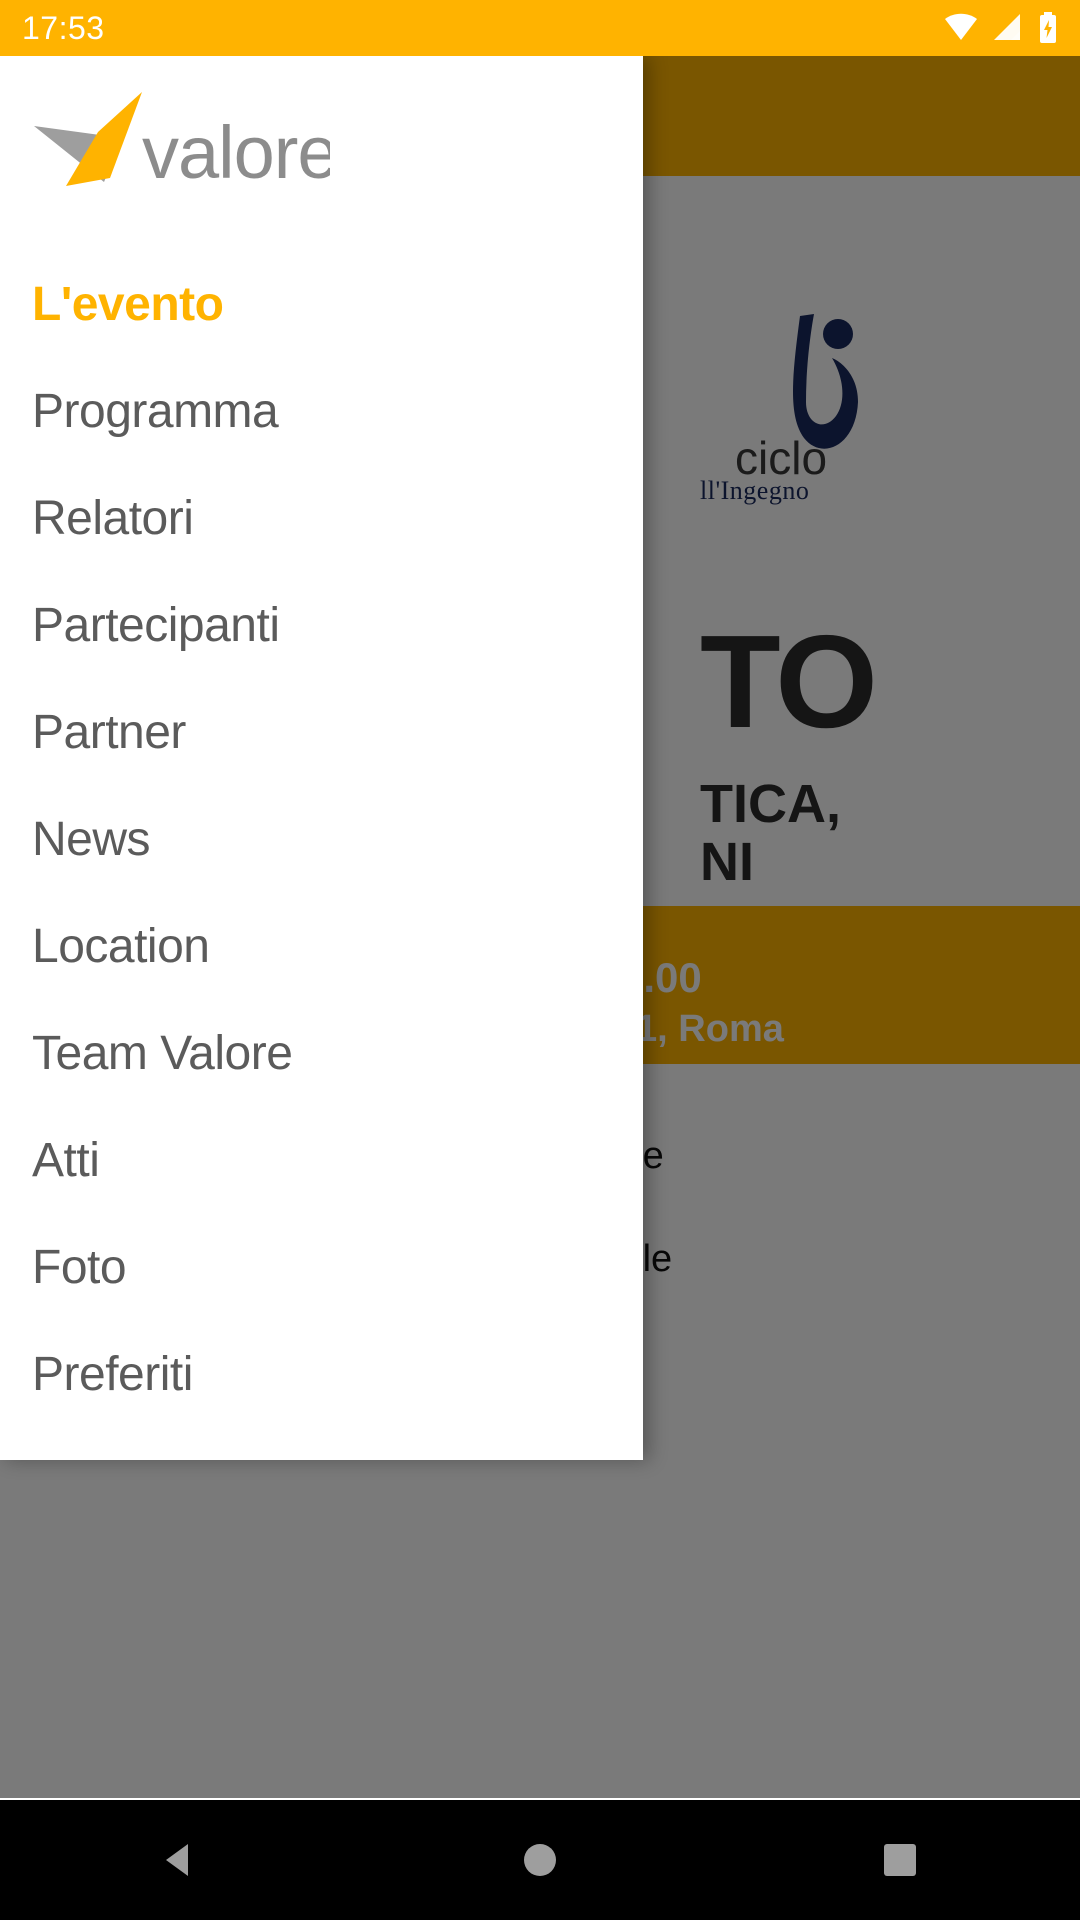 Image resolution: width=1080 pixels, height=1920 pixels. Describe the element at coordinates (113, 518) in the screenshot. I see `menu-item-label: Relatori` at that location.